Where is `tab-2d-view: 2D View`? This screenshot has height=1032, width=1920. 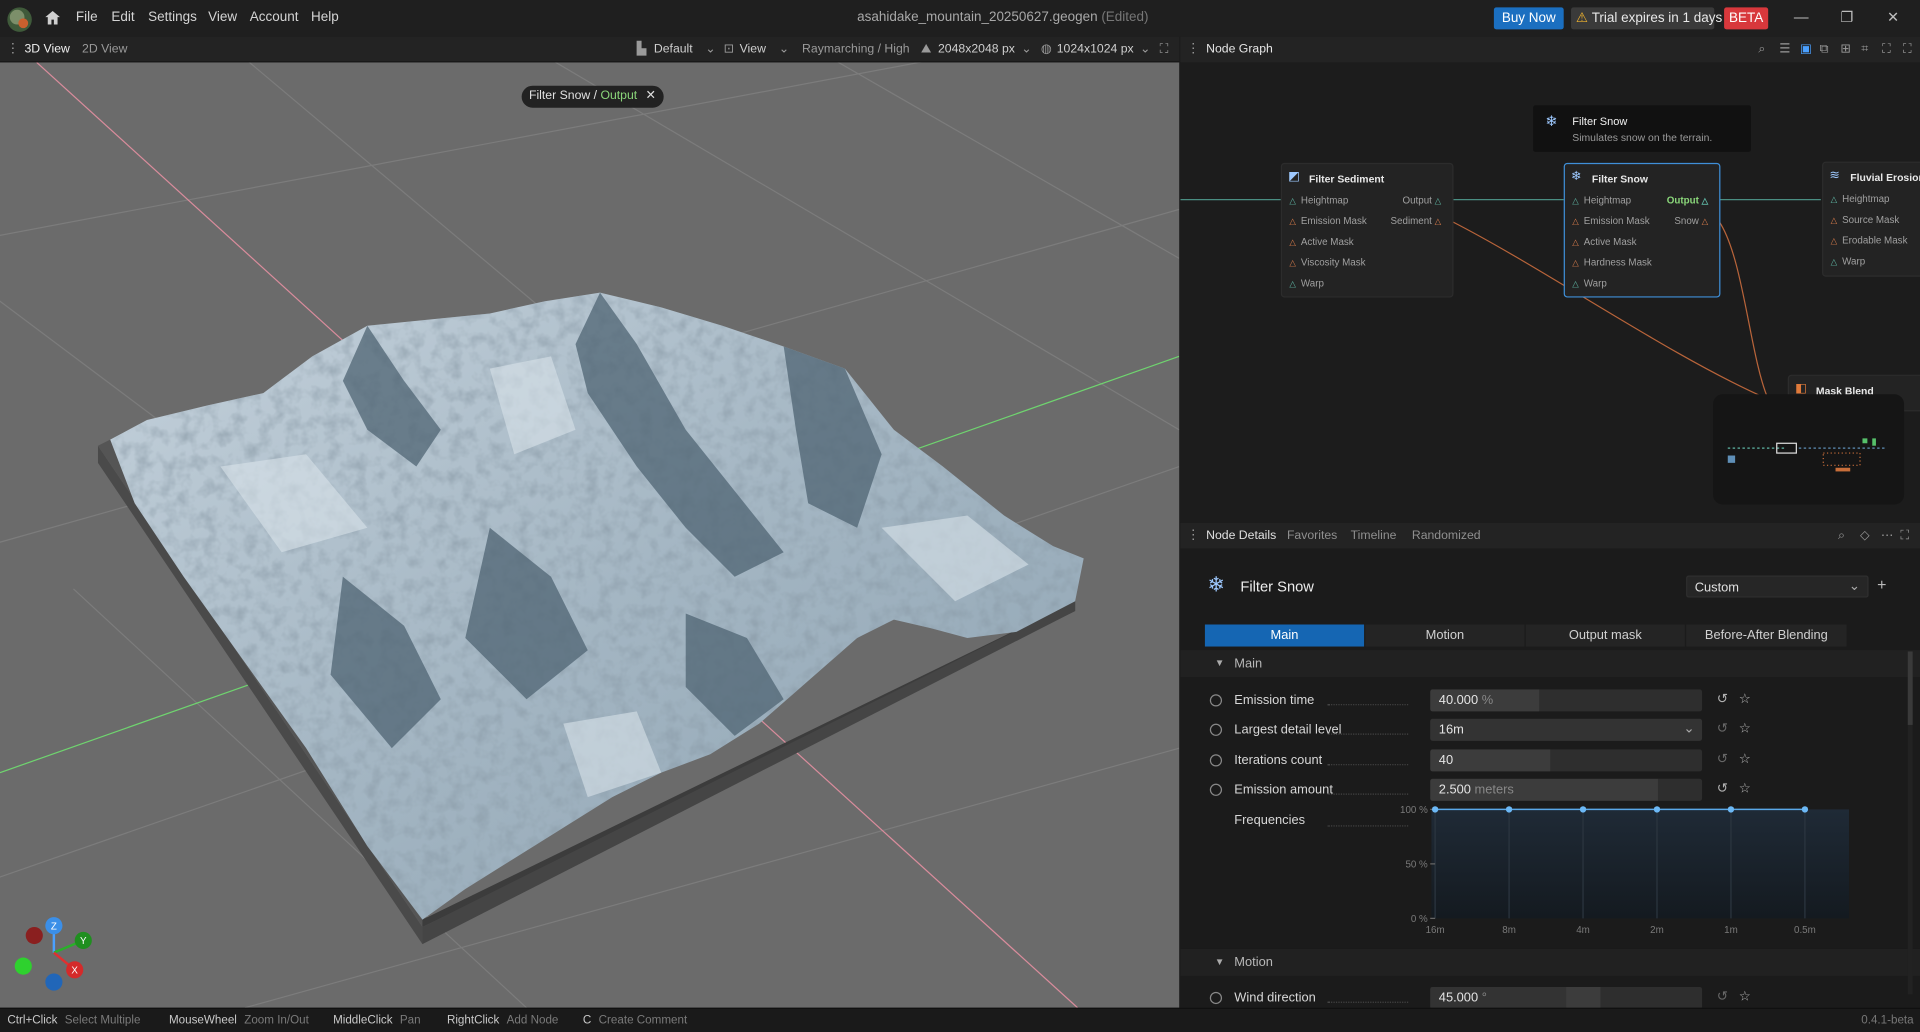 tab-2d-view: 2D View is located at coordinates (104, 49).